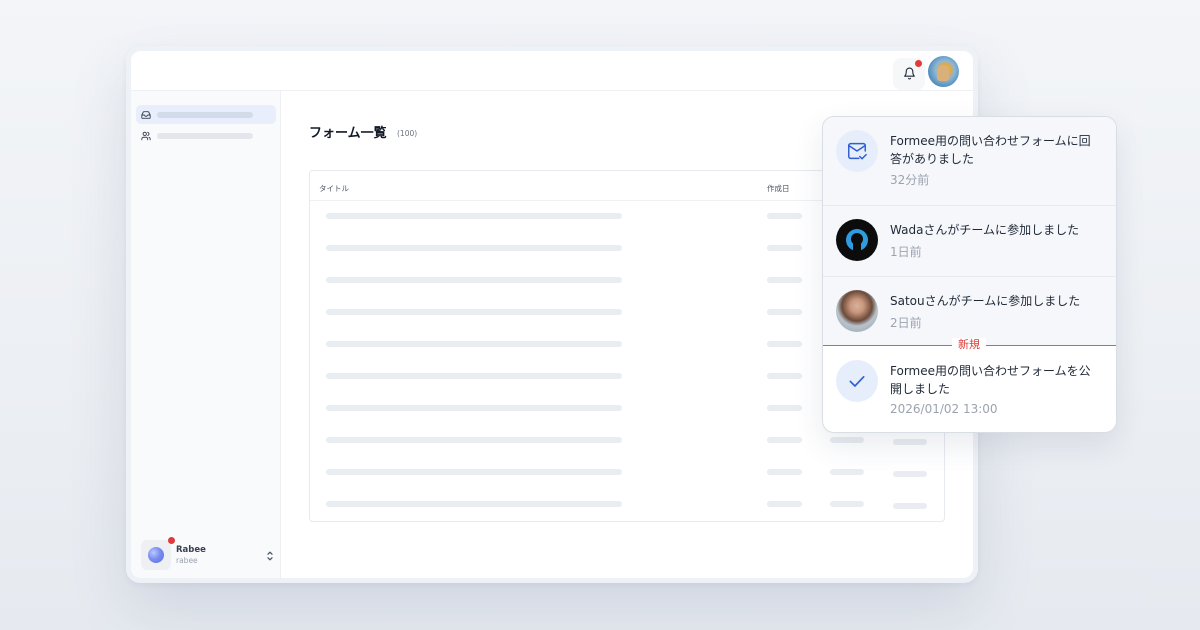 The width and height of the screenshot is (1200, 630). Describe the element at coordinates (857, 311) in the screenshot. I see `user-photo-avatar` at that location.